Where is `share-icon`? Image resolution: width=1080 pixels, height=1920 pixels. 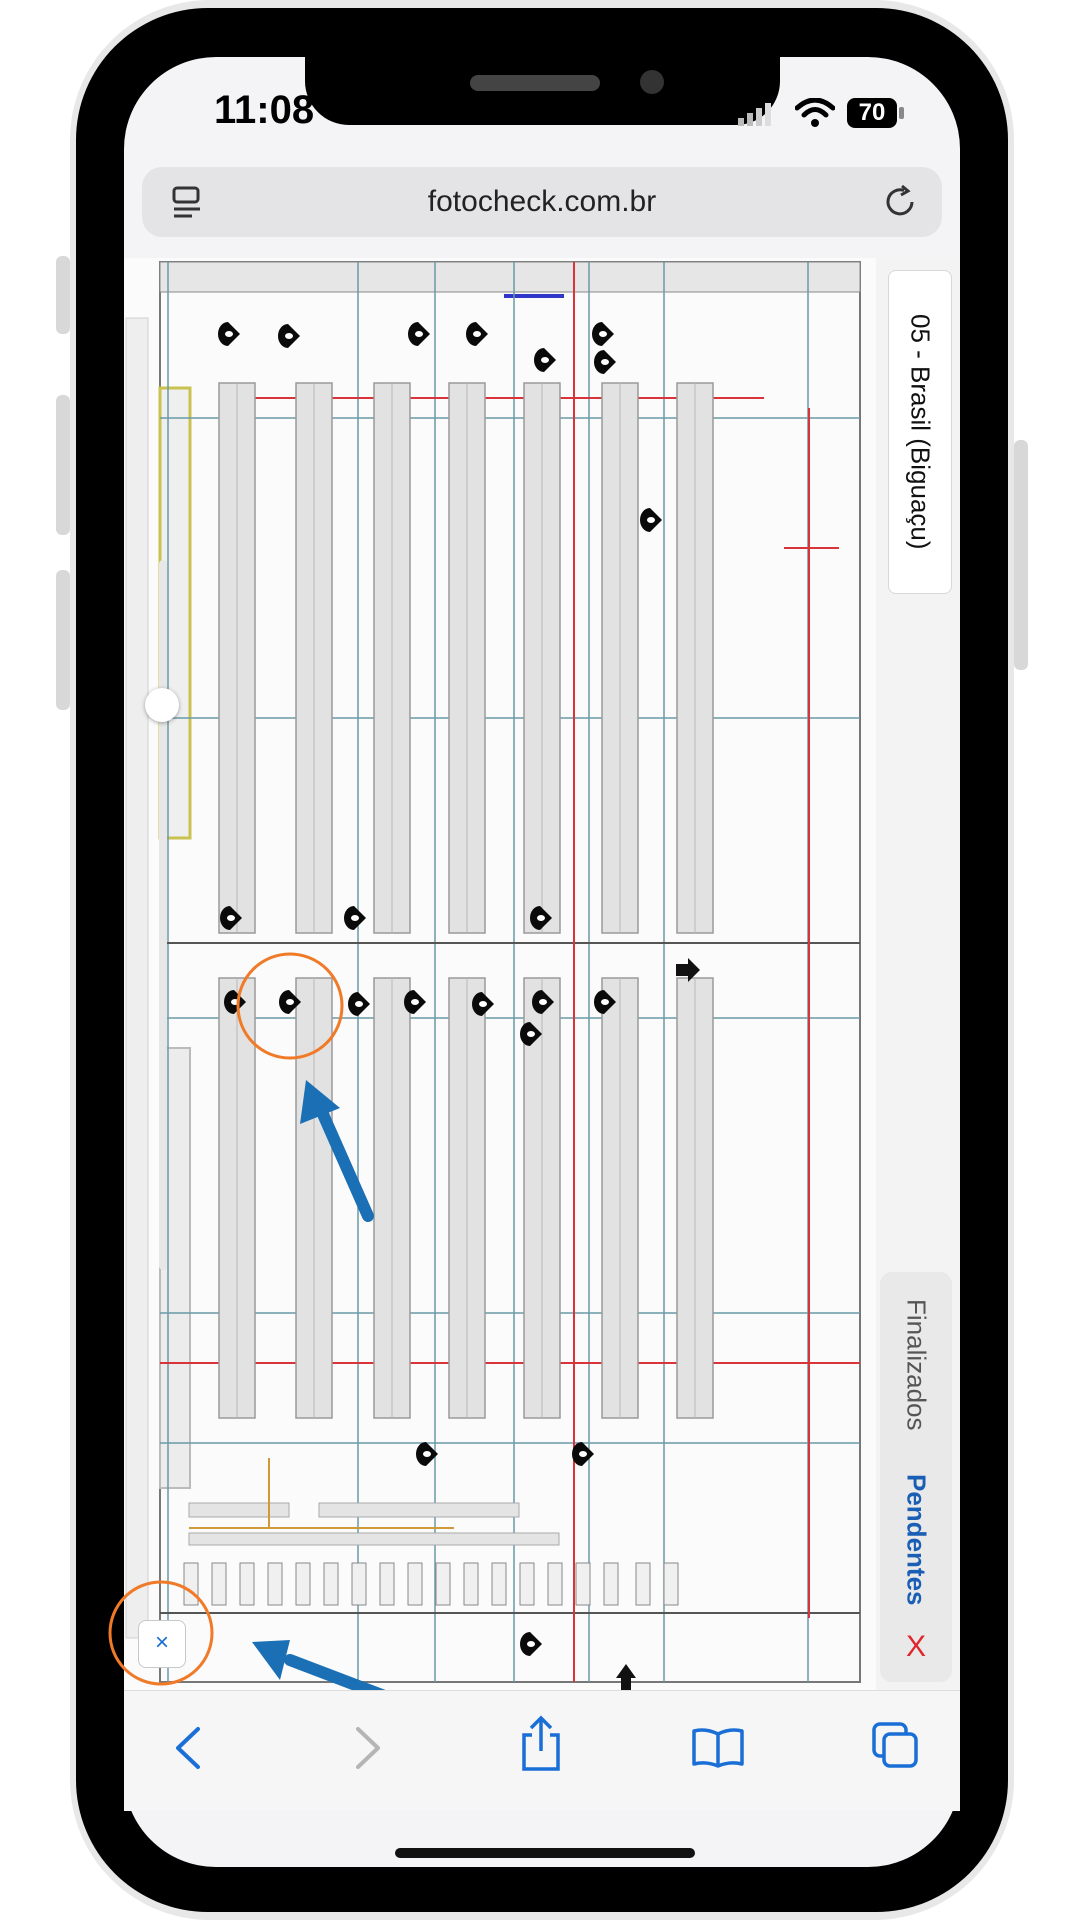
share-icon is located at coordinates (541, 1744).